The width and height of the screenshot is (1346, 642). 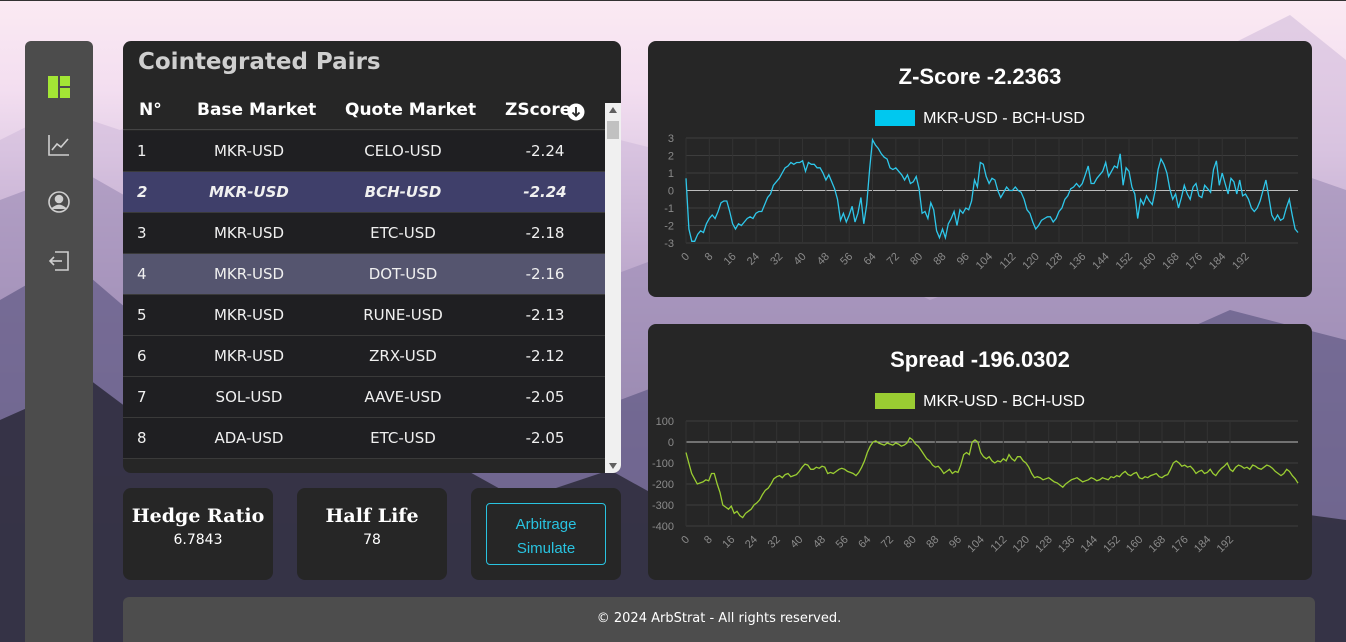 I want to click on y-tick-label: -300, so click(x=663, y=506).